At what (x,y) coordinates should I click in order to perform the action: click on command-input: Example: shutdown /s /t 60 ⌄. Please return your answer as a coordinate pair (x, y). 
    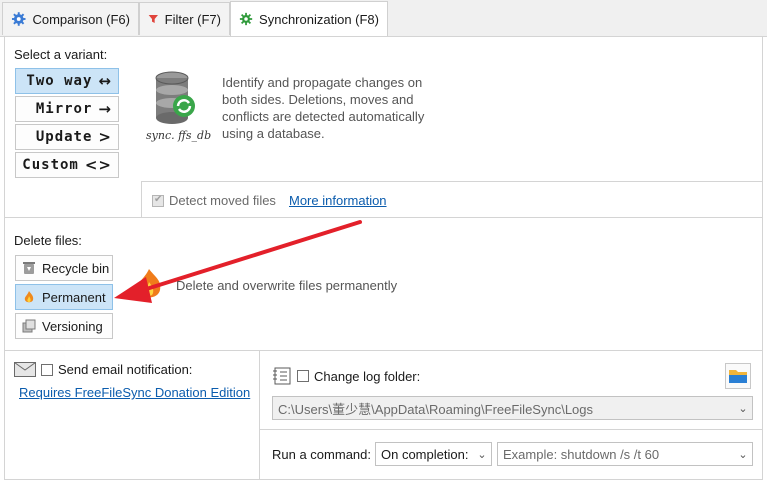
    Looking at the image, I should click on (625, 454).